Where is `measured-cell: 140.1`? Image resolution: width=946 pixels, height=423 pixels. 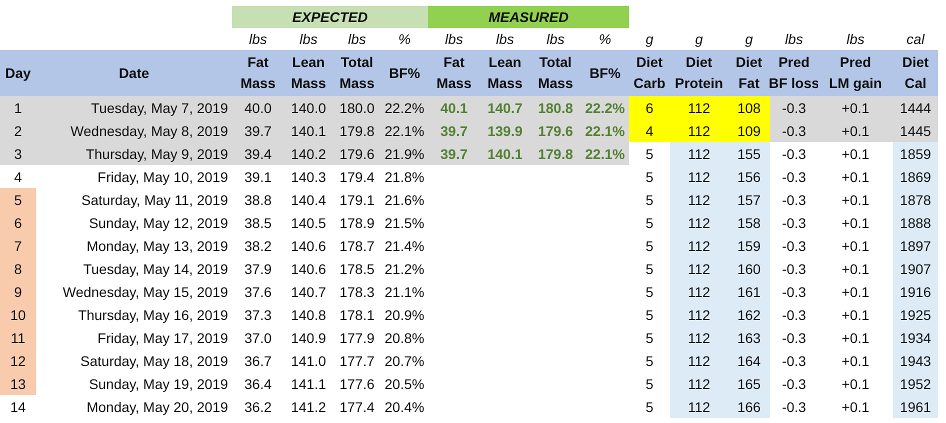
measured-cell: 140.1 is located at coordinates (505, 153).